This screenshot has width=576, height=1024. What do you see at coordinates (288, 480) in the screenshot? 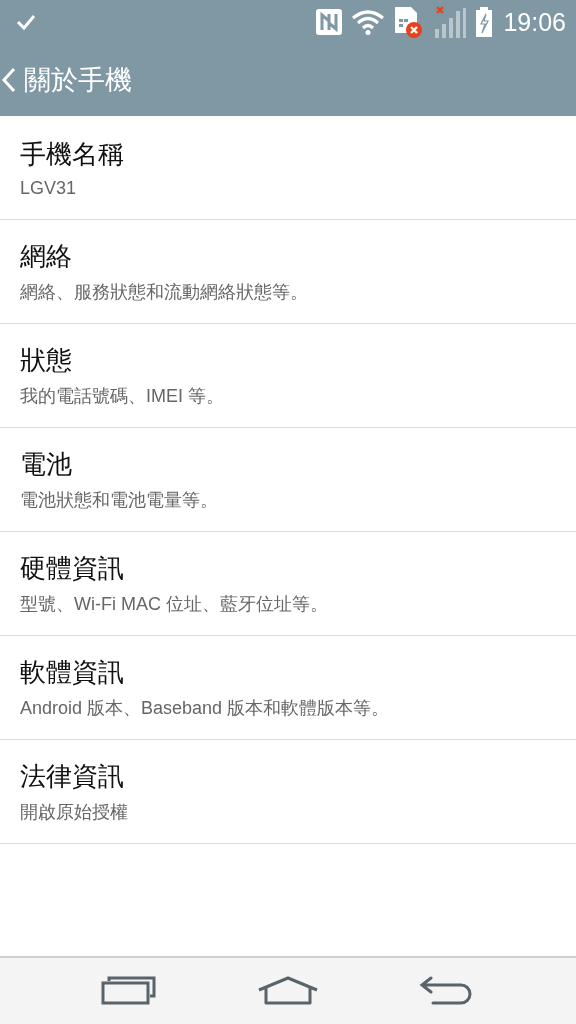
I see `settings-item: 電池 電池狀態和電池電量等。` at bounding box center [288, 480].